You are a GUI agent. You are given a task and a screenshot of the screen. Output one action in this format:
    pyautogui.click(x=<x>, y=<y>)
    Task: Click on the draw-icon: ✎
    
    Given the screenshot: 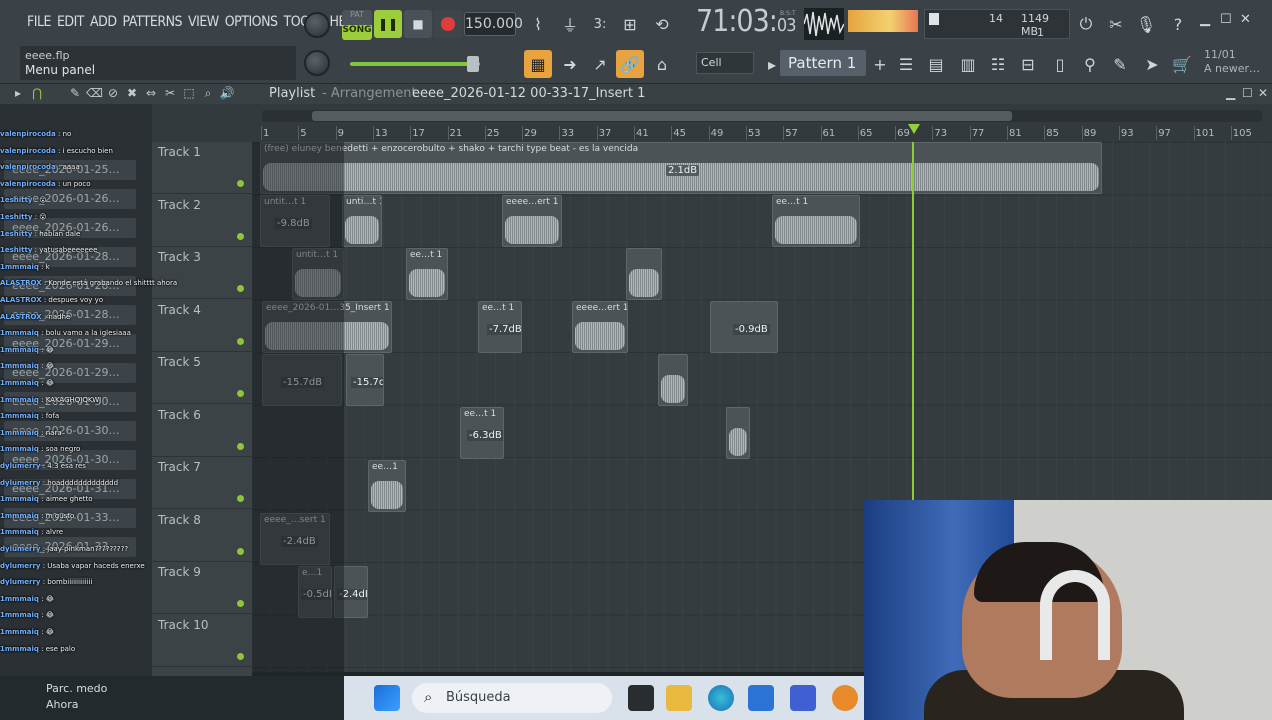 What is the action you would take?
    pyautogui.click(x=75, y=94)
    